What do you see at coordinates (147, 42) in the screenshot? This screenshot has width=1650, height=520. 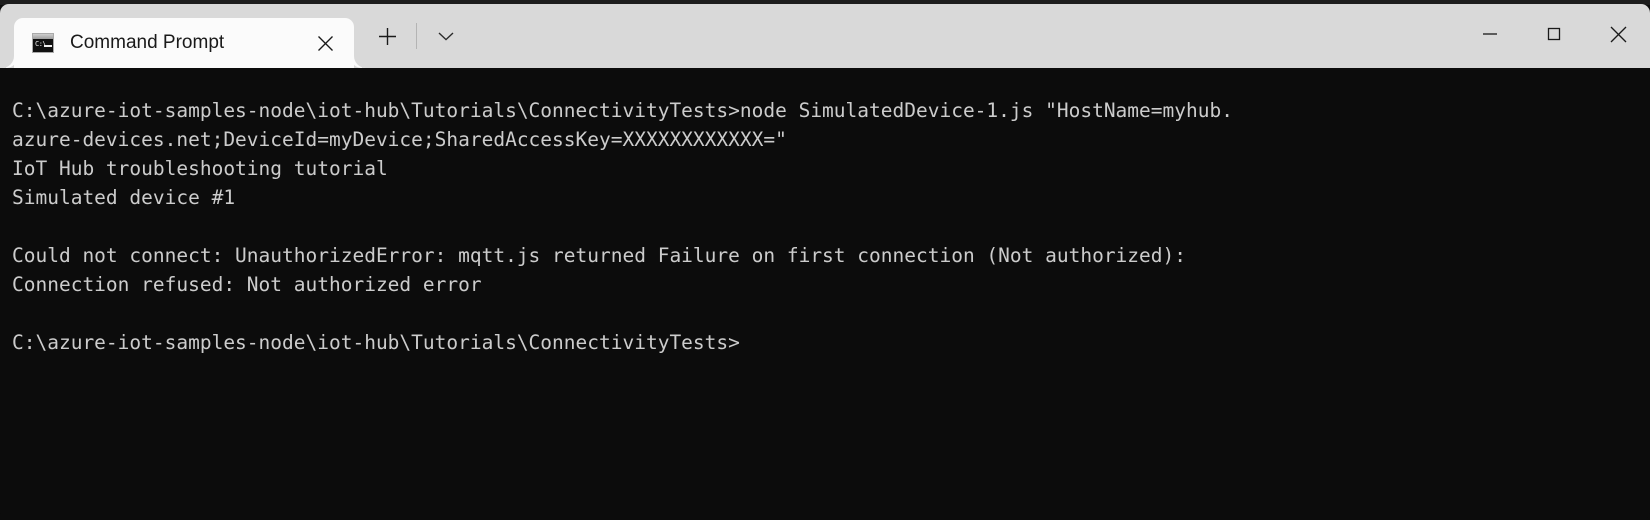 I see `tab-title: Command Prompt` at bounding box center [147, 42].